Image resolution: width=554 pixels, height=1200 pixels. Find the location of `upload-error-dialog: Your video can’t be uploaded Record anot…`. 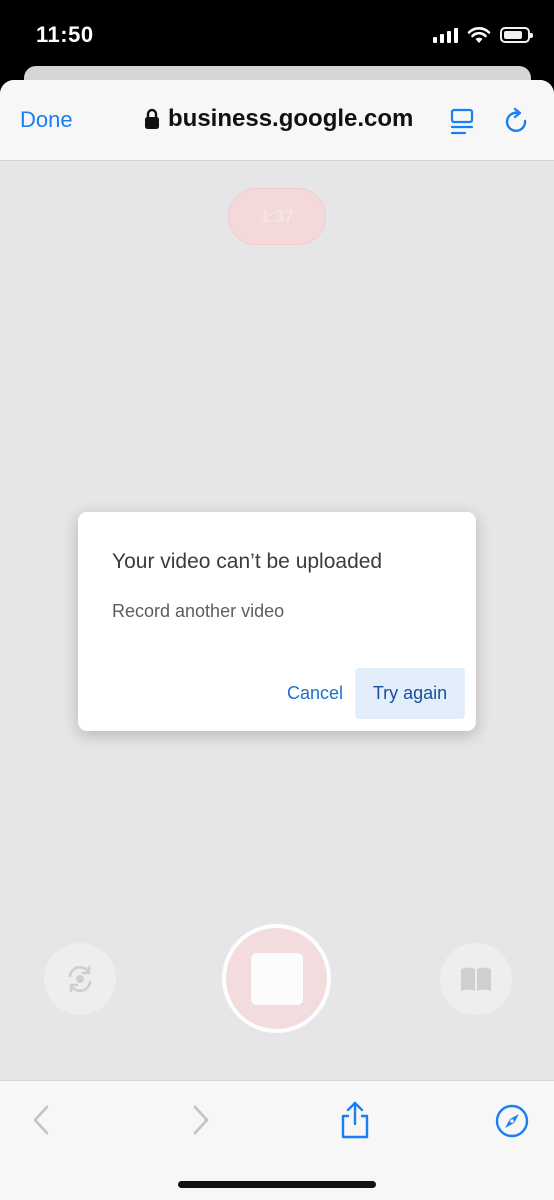

upload-error-dialog: Your video can’t be uploaded Record anot… is located at coordinates (277, 621).